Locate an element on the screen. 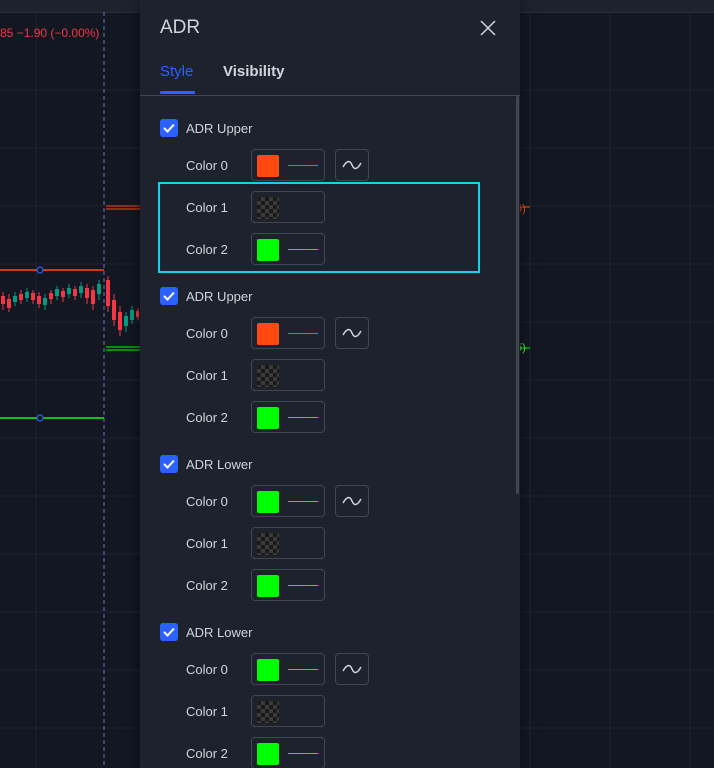 Image resolution: width=714 pixels, height=768 pixels. price-change-readout: 85 −1.90 (−0.00%) is located at coordinates (50, 33).